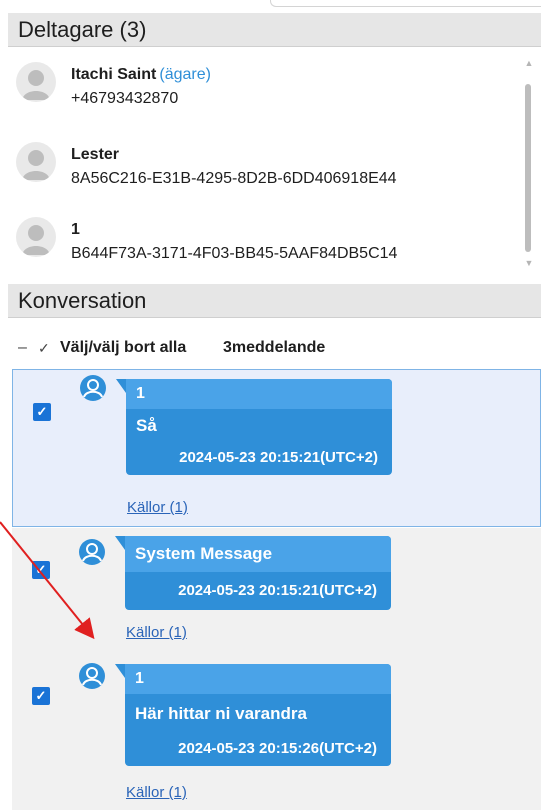 Image resolution: width=541 pixels, height=810 pixels. What do you see at coordinates (528, 168) in the screenshot?
I see `scroll-thumb` at bounding box center [528, 168].